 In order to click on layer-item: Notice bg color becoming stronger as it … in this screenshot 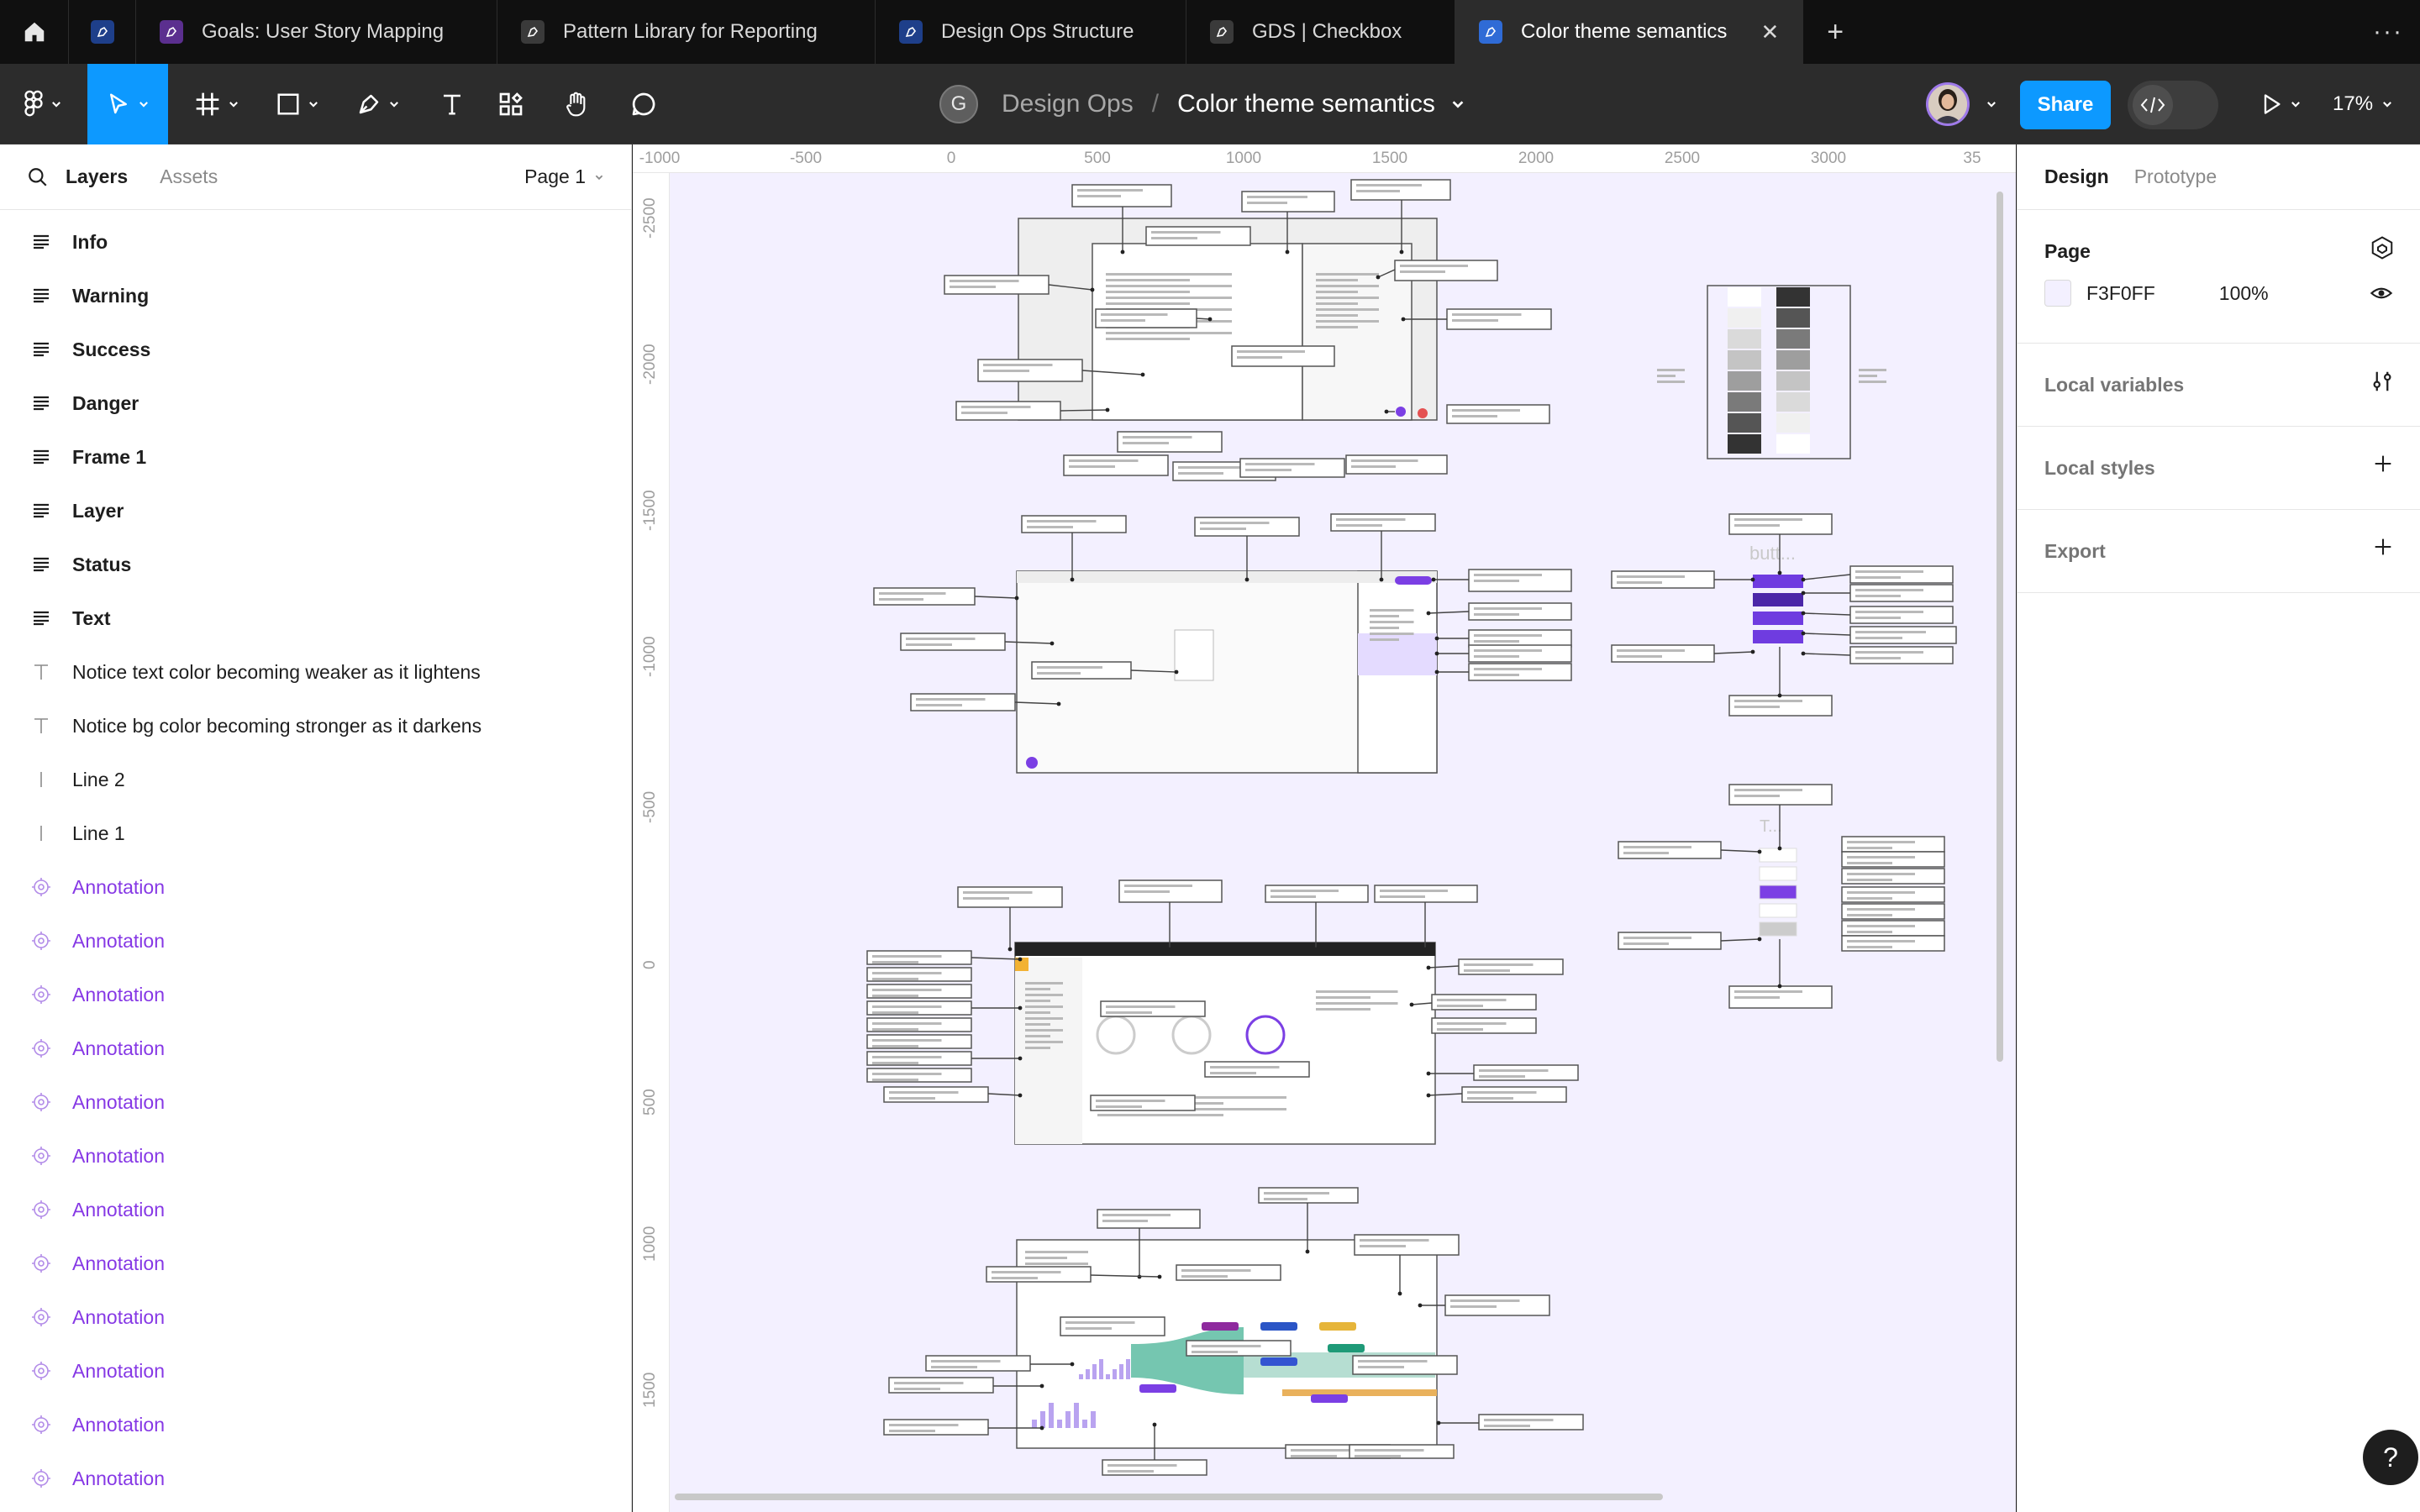, I will do `click(315, 726)`.